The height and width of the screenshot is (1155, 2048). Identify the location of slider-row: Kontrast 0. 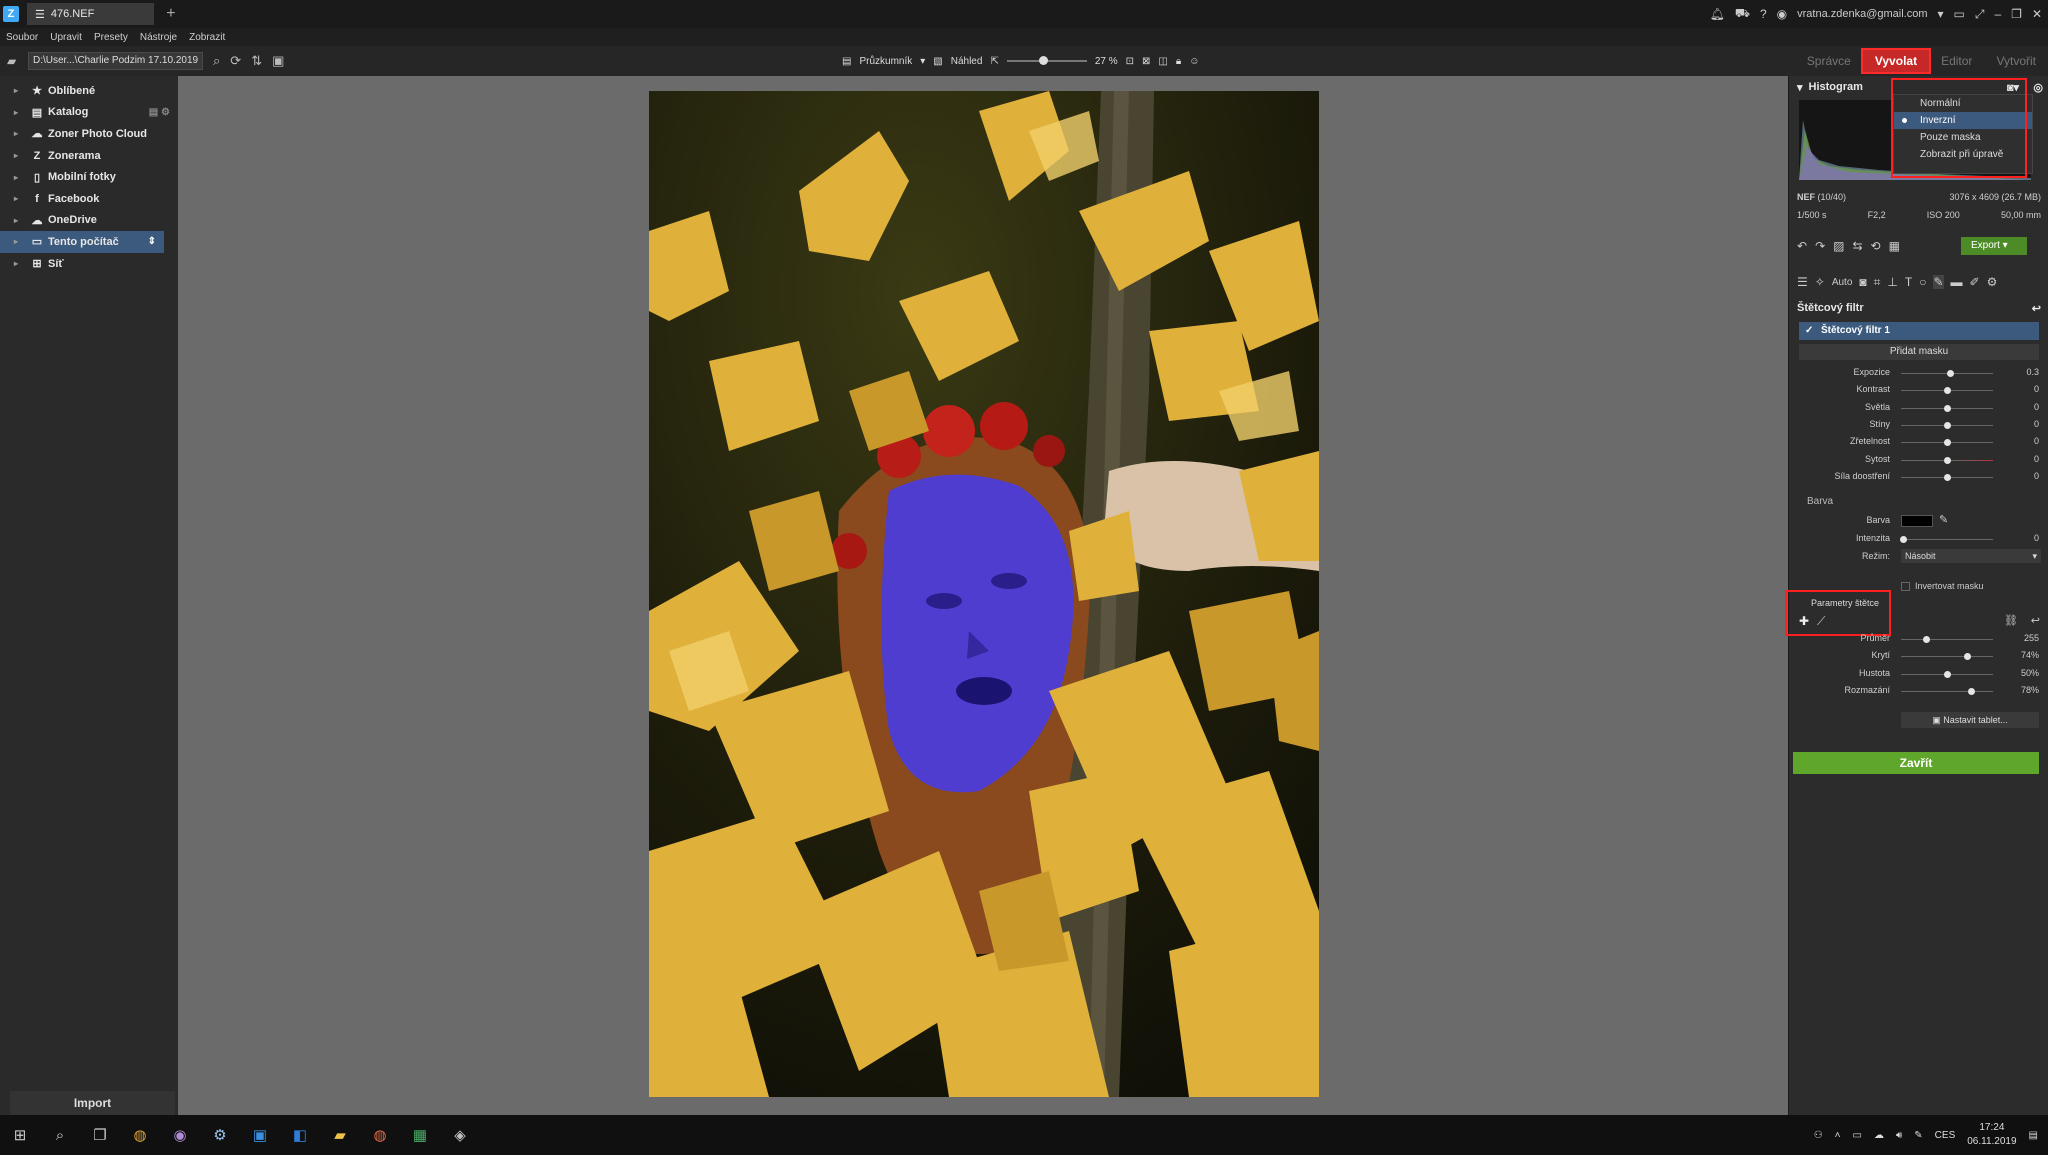
(1918, 390).